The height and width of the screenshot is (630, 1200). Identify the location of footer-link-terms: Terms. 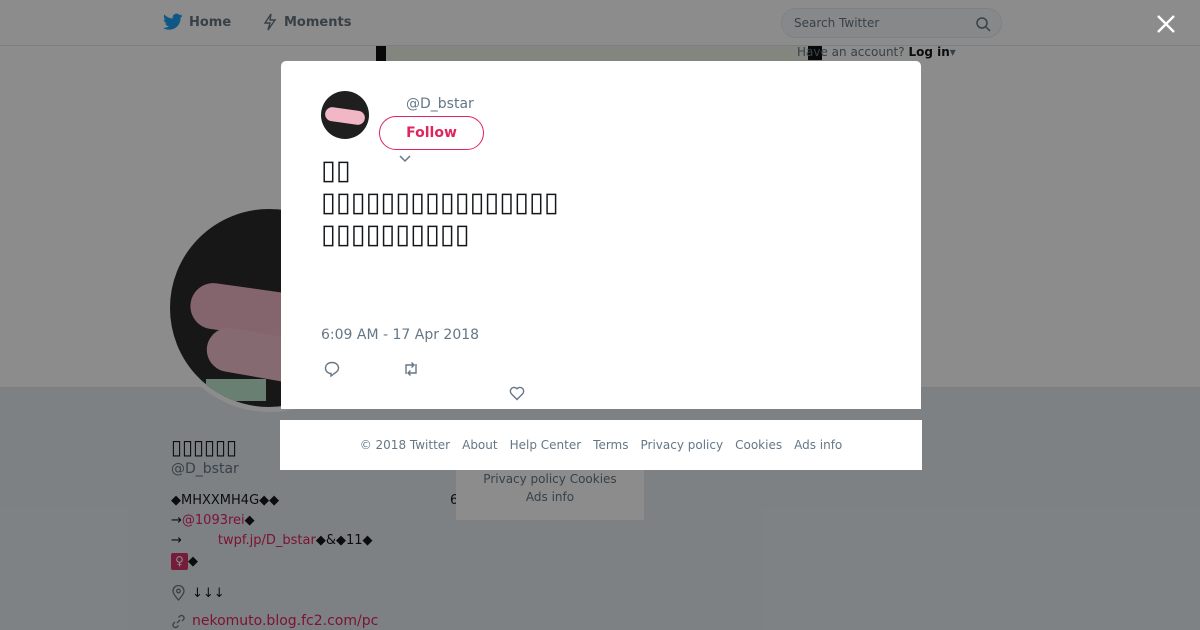
(610, 445).